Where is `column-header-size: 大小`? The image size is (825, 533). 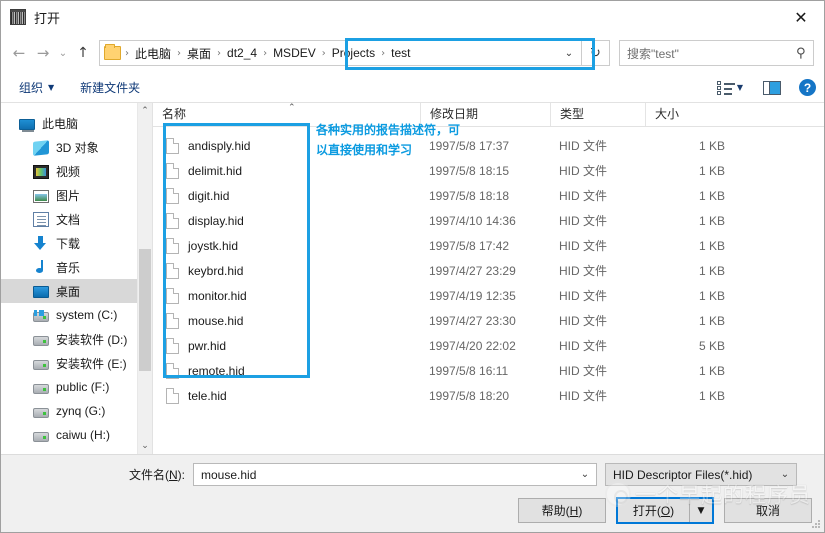
column-header-size: 大小 is located at coordinates (694, 114).